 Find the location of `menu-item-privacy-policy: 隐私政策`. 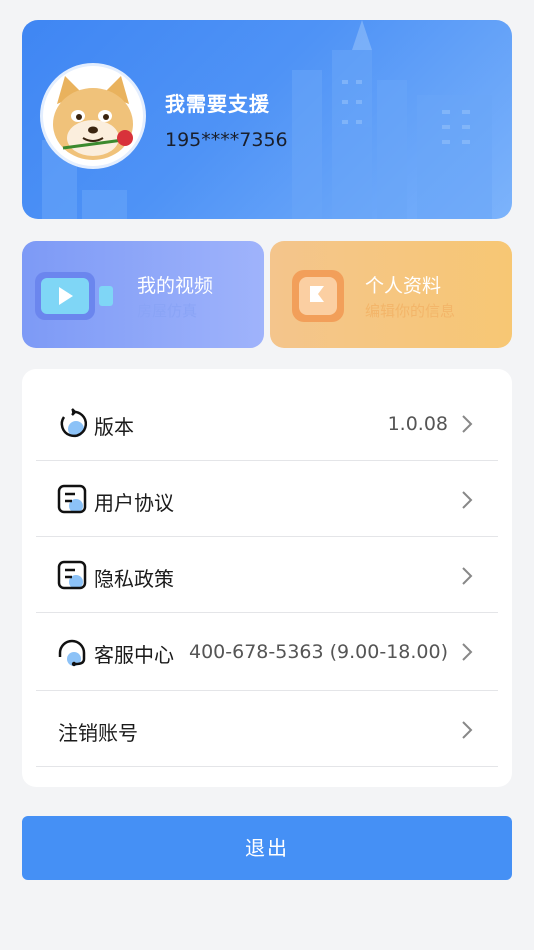

menu-item-privacy-policy: 隐私政策 is located at coordinates (267, 575).